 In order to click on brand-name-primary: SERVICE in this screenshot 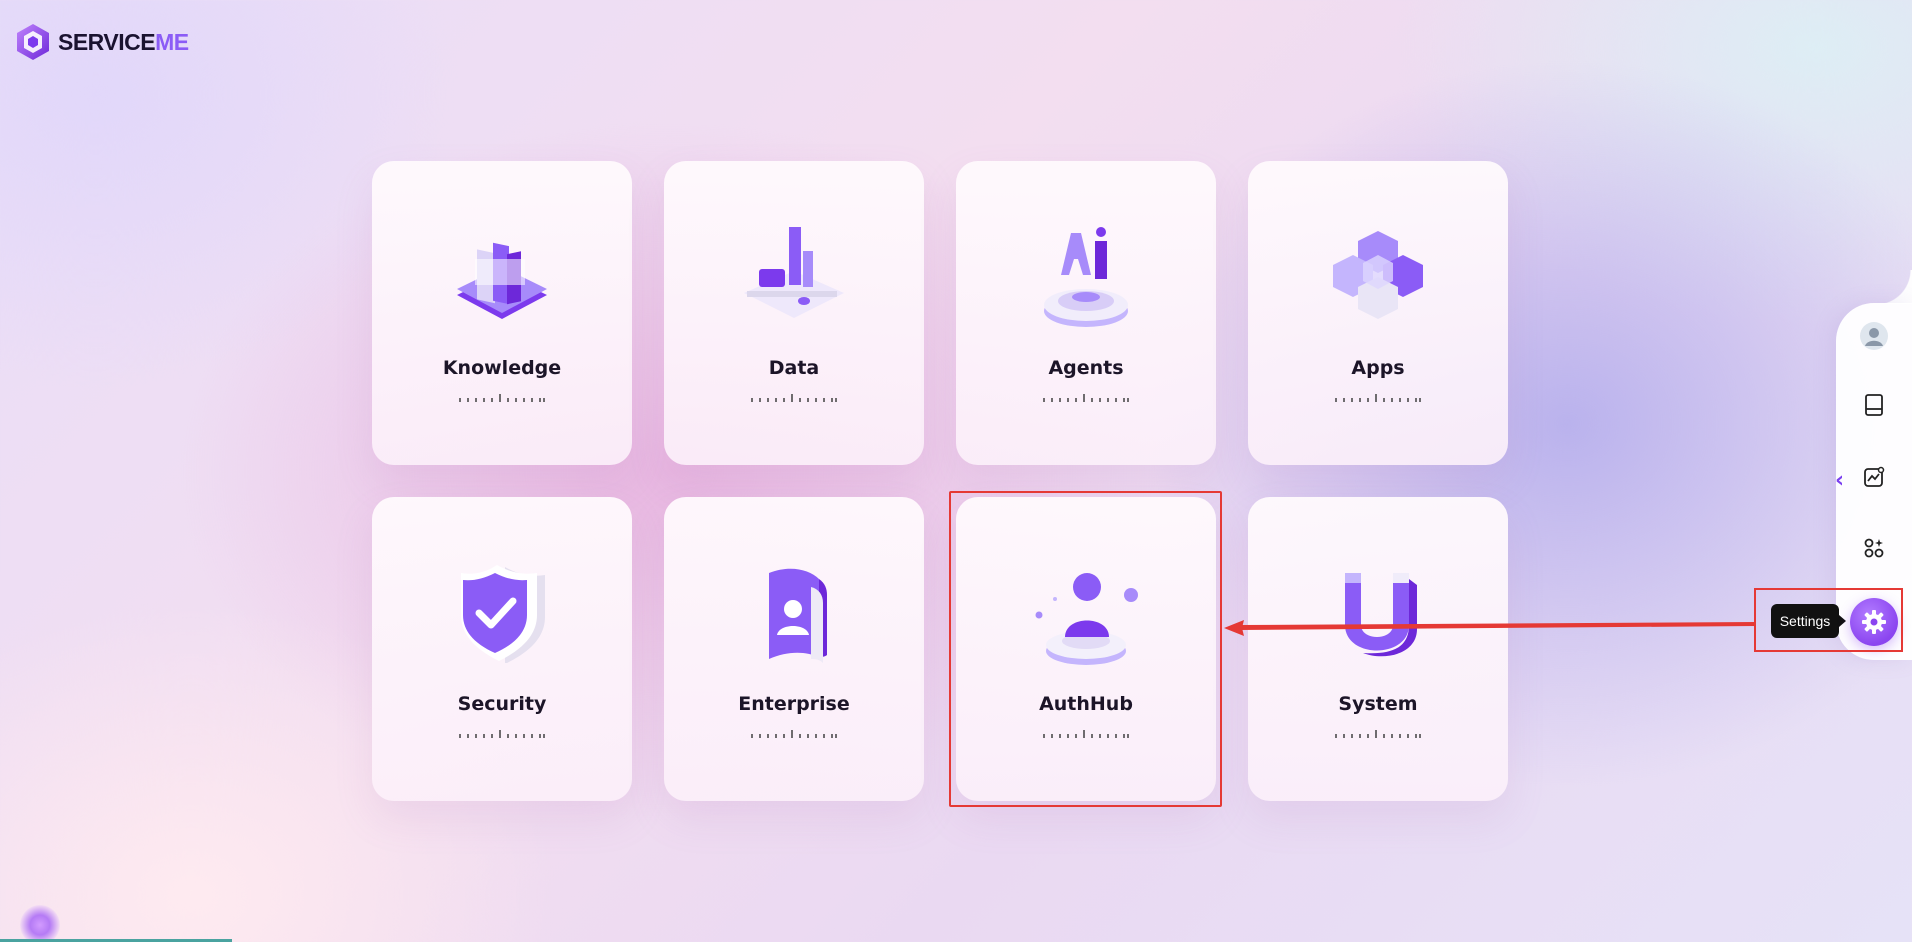, I will do `click(107, 41)`.